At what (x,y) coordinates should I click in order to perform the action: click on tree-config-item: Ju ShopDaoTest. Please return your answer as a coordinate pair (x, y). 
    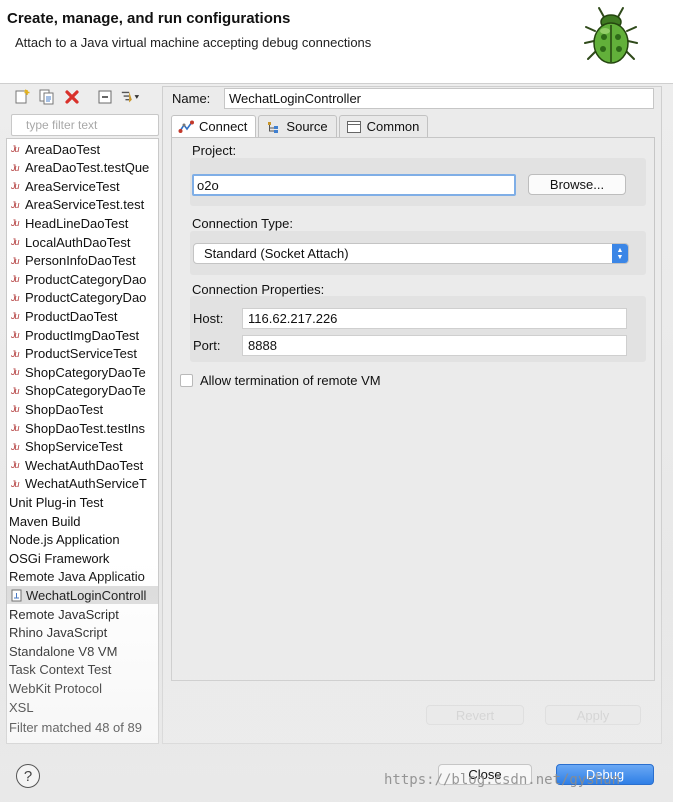
    Looking at the image, I should click on (82, 409).